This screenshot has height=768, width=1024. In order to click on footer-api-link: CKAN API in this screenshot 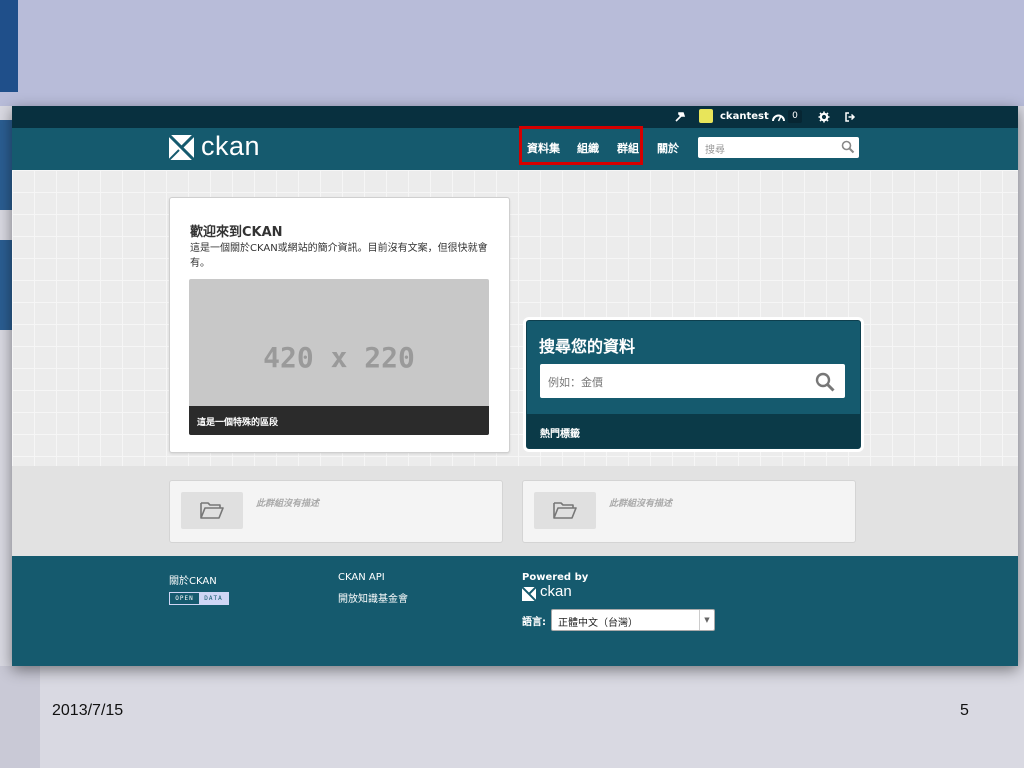, I will do `click(361, 577)`.